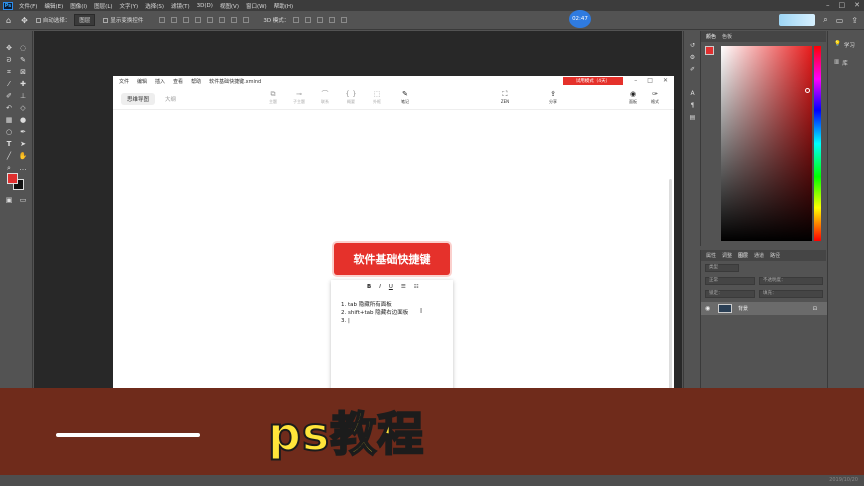  Describe the element at coordinates (160, 81) in the screenshot. I see `xmind-menu-insert: 插入` at that location.